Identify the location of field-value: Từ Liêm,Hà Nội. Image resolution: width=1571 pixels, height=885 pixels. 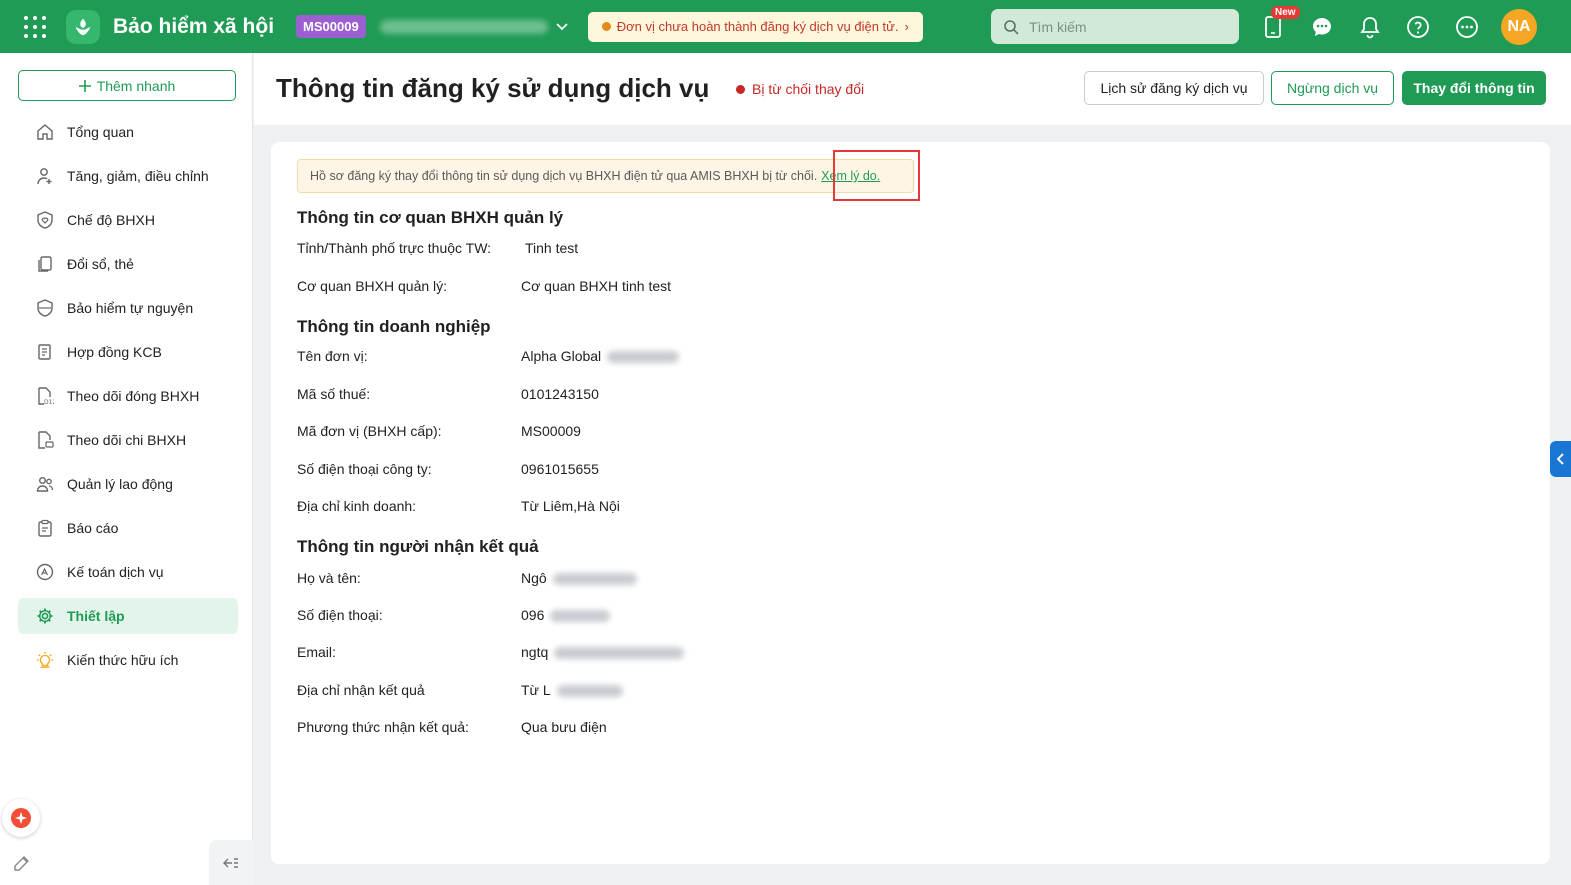
(570, 506).